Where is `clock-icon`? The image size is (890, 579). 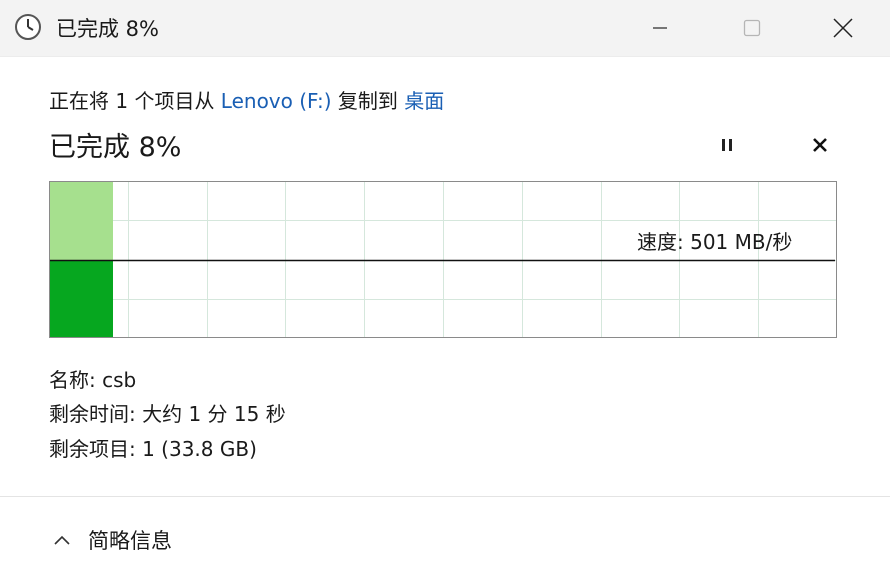 clock-icon is located at coordinates (28, 27).